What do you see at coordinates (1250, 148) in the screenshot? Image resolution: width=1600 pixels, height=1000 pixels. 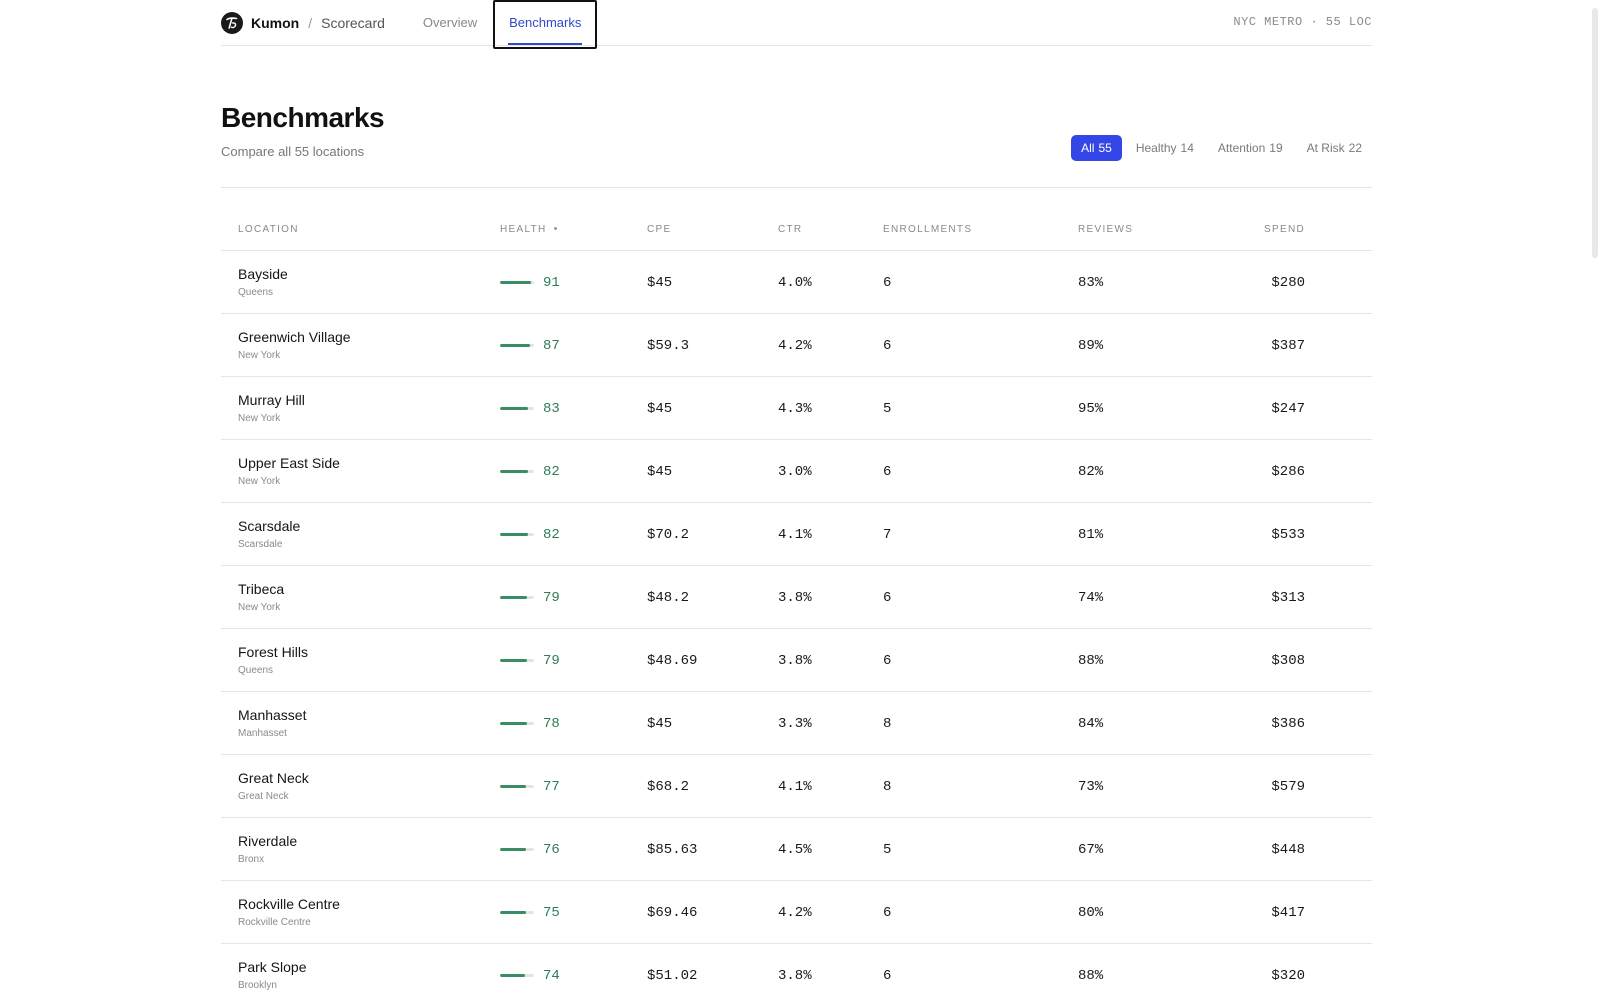 I see `filter-attention: Attention 19` at bounding box center [1250, 148].